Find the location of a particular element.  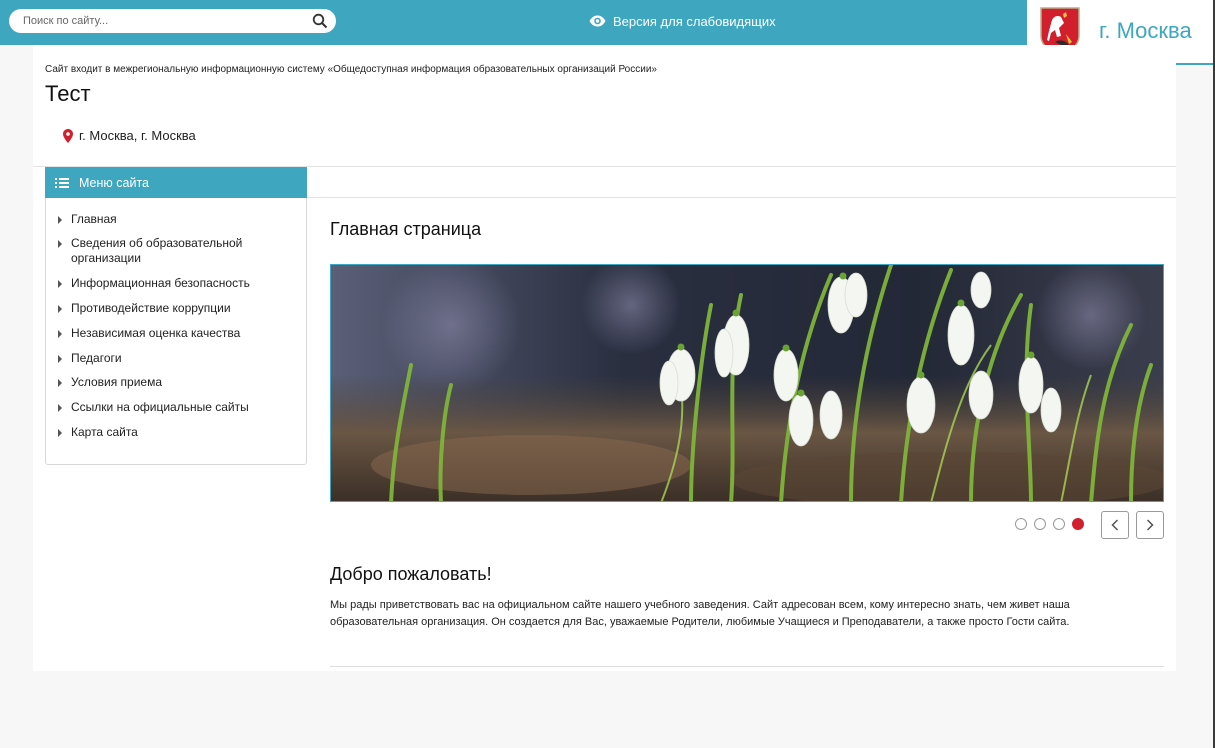

site-menu-header: Меню сайта is located at coordinates (176, 182).